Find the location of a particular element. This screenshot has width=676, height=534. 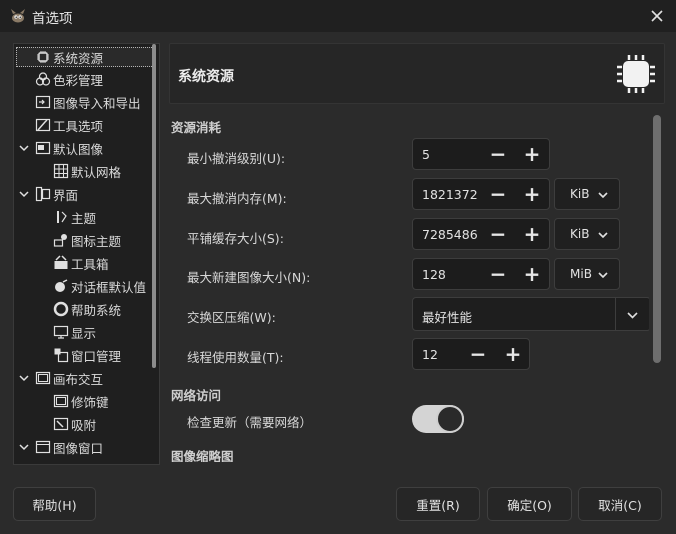

unit-label: KiB is located at coordinates (580, 234).